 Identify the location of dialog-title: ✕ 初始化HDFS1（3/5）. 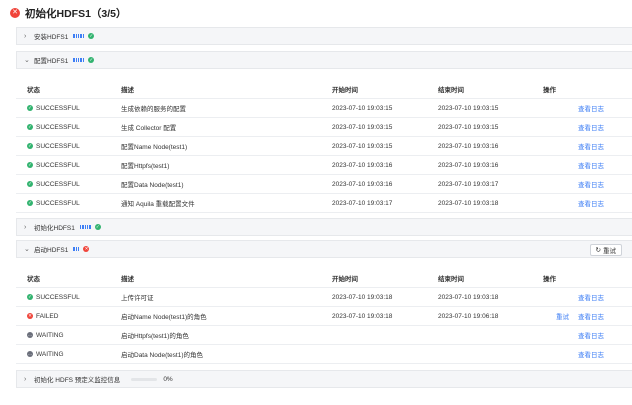
(68, 13).